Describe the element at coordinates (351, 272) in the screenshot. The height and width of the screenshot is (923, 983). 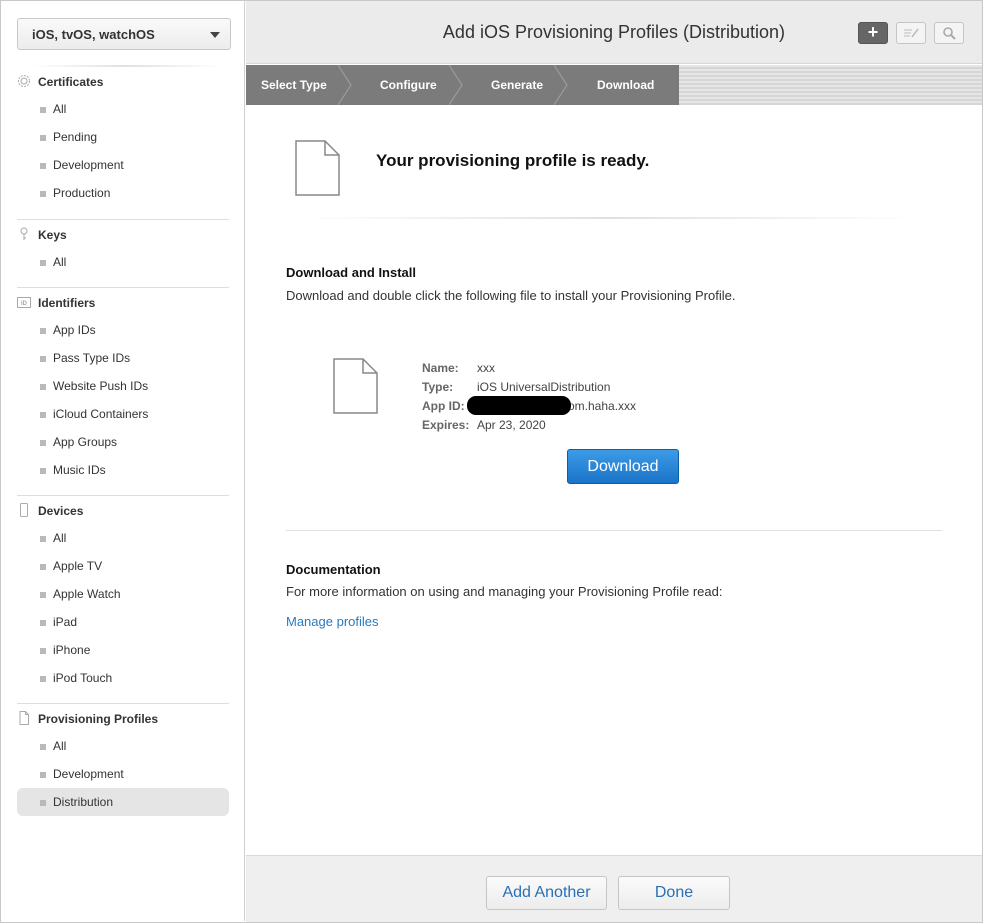
I see `download-install-heading: Download and Install` at that location.